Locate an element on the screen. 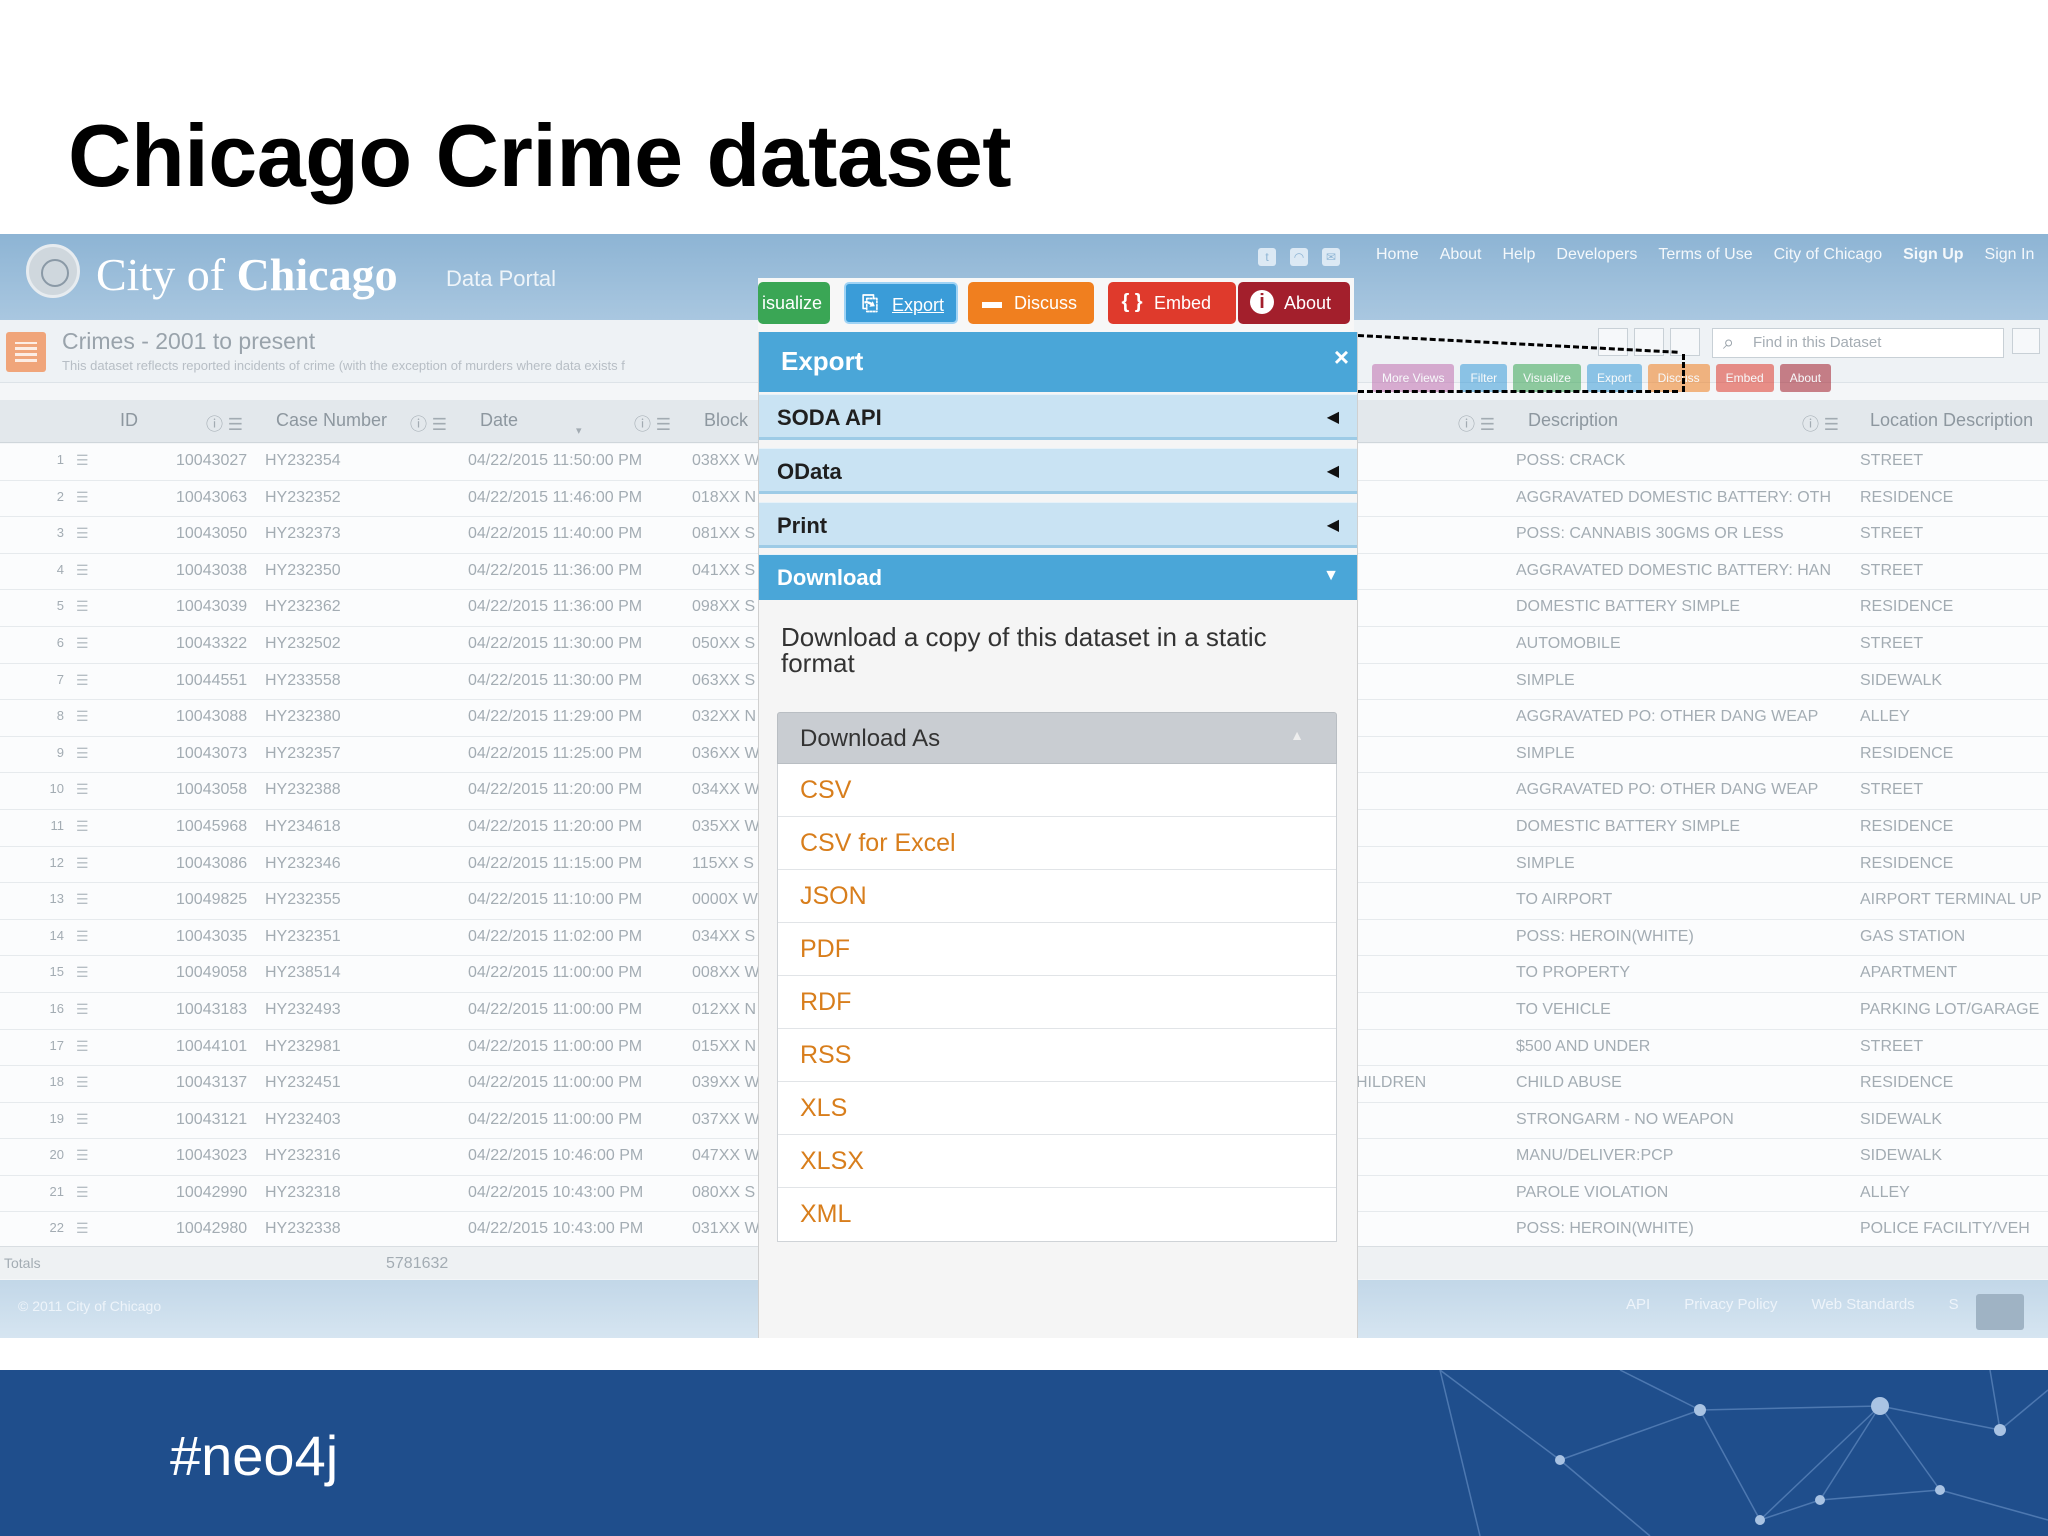 Image resolution: width=2048 pixels, height=1536 pixels. format-json: JSON is located at coordinates (1057, 896).